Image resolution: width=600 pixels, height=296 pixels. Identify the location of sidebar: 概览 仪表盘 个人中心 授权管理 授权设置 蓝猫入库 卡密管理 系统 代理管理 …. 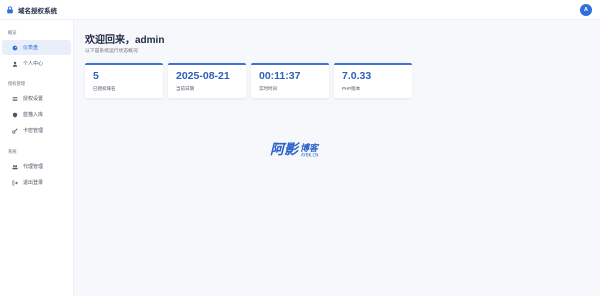
(37, 158).